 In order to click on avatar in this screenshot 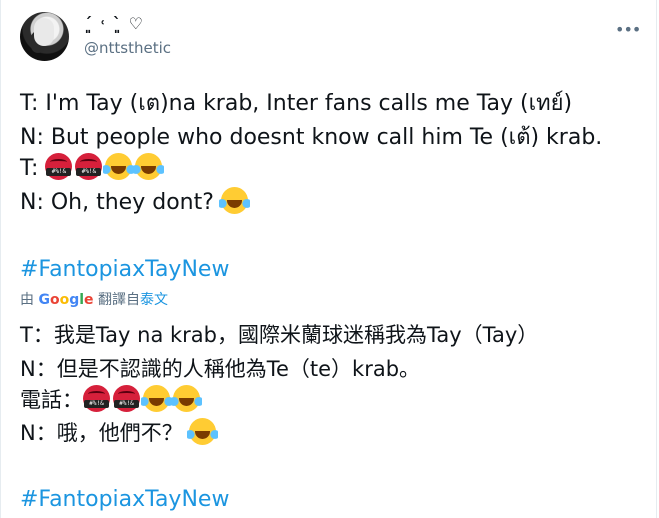, I will do `click(44, 36)`.